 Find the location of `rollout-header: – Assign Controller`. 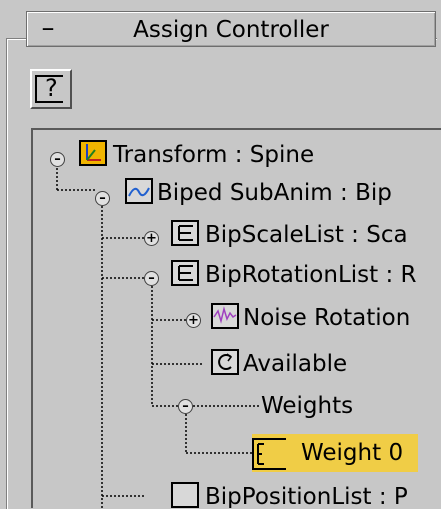

rollout-header: – Assign Controller is located at coordinates (231, 29).